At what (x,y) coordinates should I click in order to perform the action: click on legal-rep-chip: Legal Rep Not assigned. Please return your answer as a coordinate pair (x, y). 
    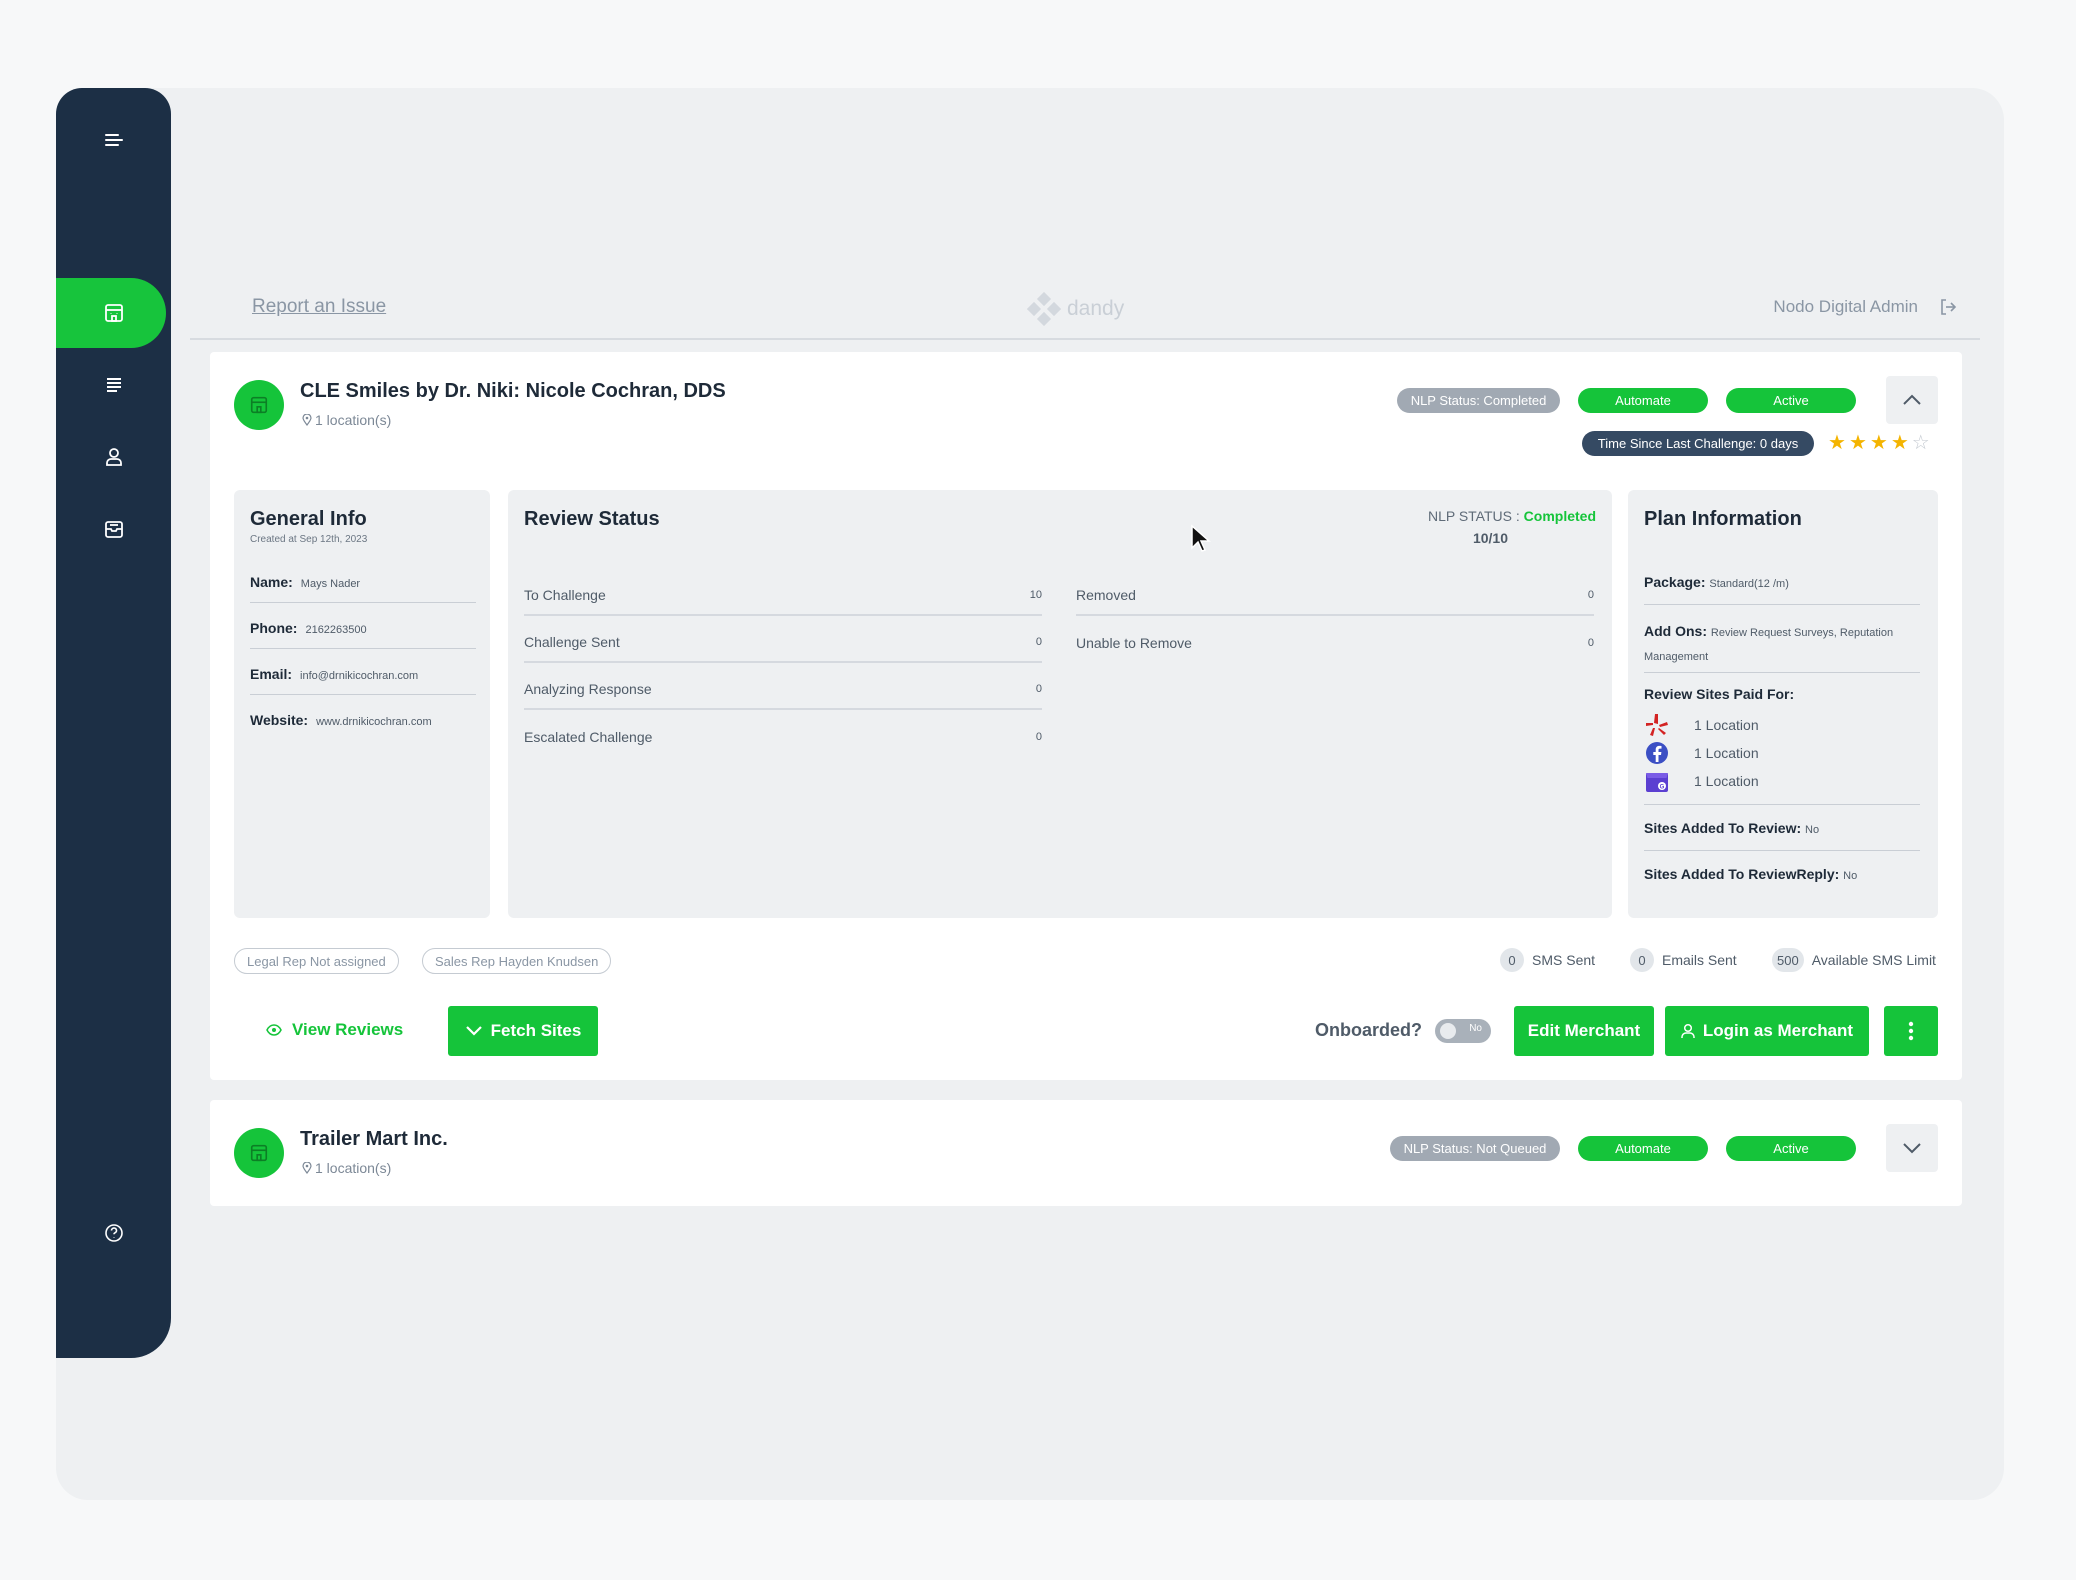
    Looking at the image, I should click on (316, 961).